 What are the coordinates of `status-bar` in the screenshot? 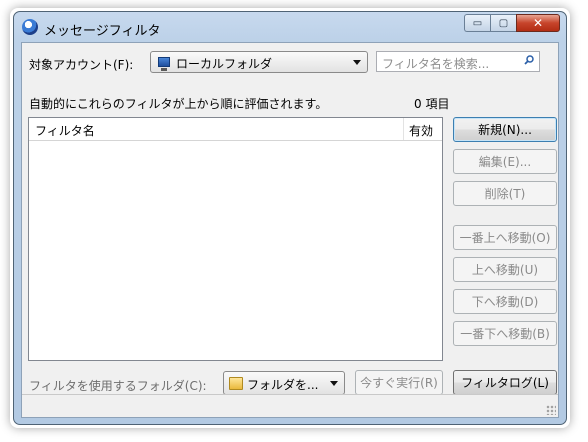 It's located at (290, 405).